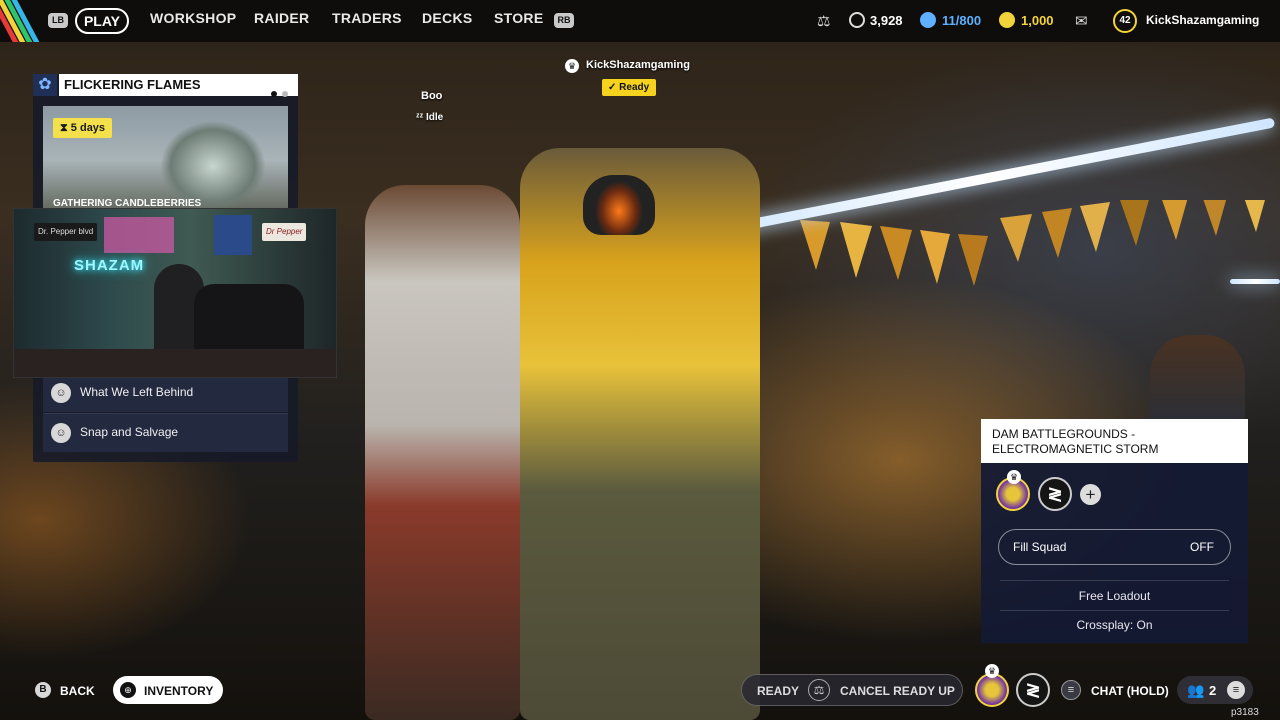 This screenshot has width=1280, height=720. What do you see at coordinates (634, 87) in the screenshot?
I see `ready-status-text: Ready` at bounding box center [634, 87].